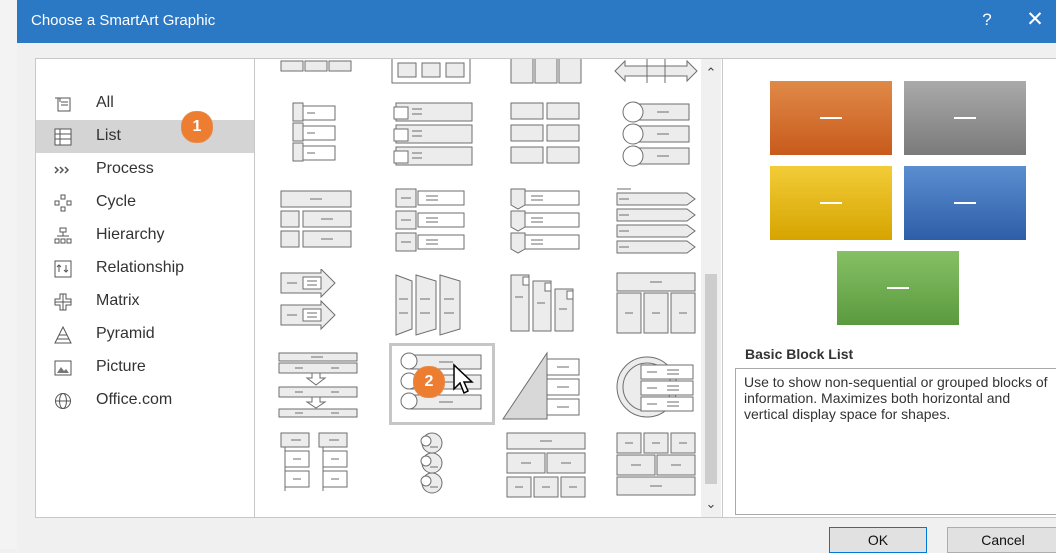  I want to click on relationship-icon, so click(63, 269).